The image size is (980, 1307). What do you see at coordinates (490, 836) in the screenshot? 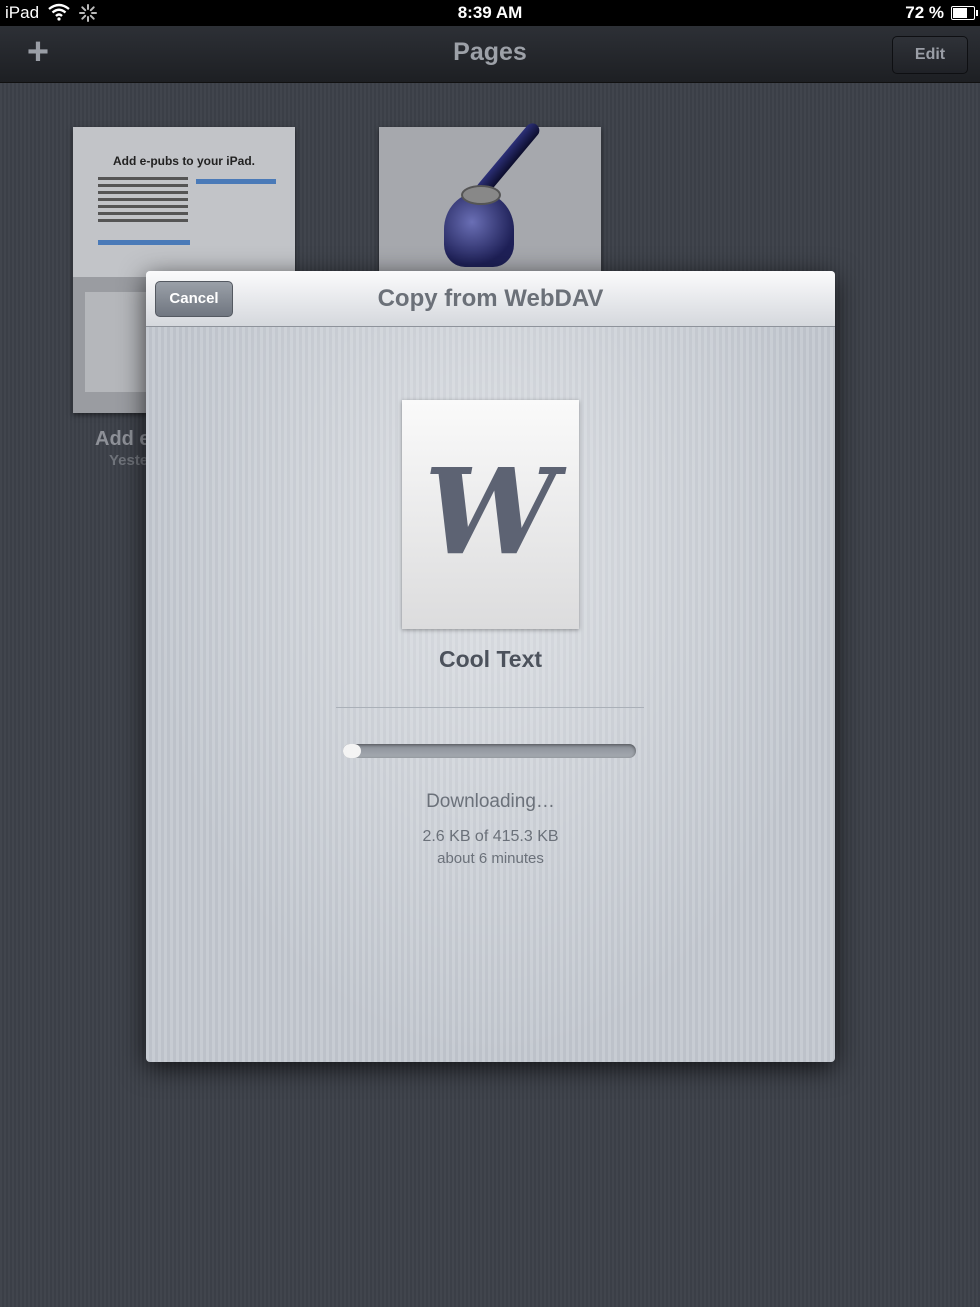
I see `download-size: 2.6 KB of 415.3 KB` at bounding box center [490, 836].